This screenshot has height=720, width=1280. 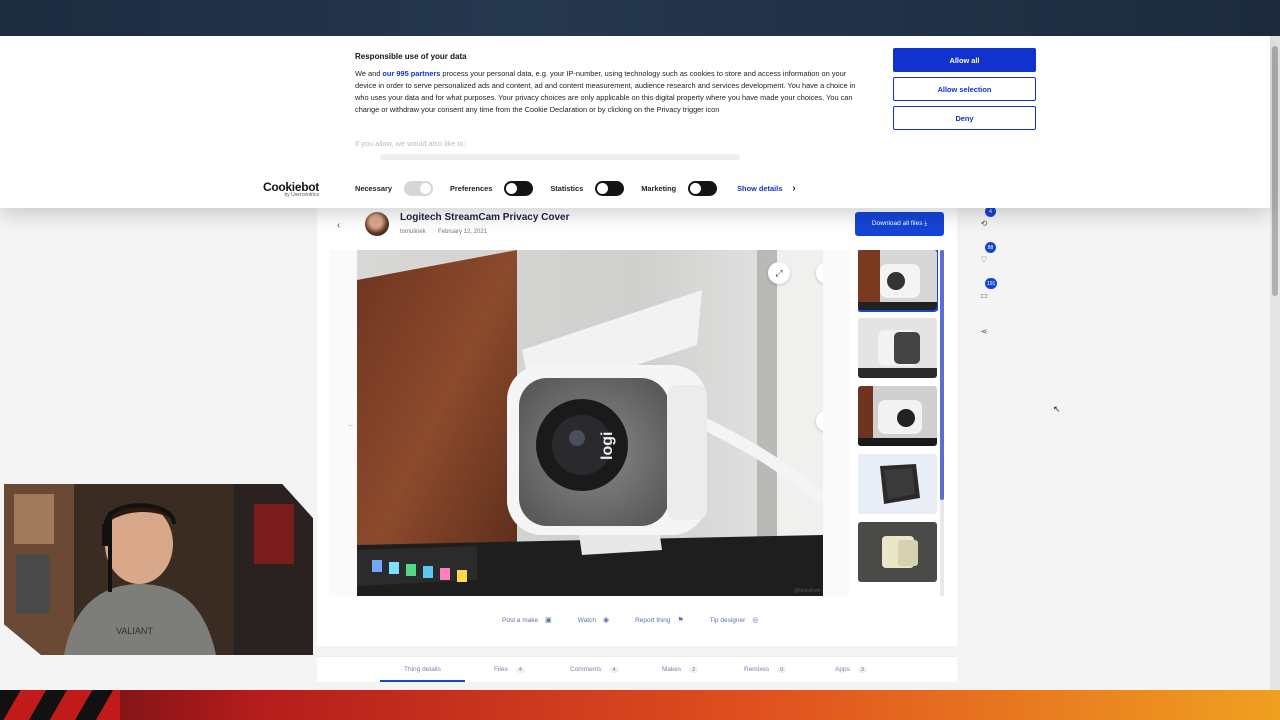 I want to click on tab-count: 3, so click(x=862, y=669).